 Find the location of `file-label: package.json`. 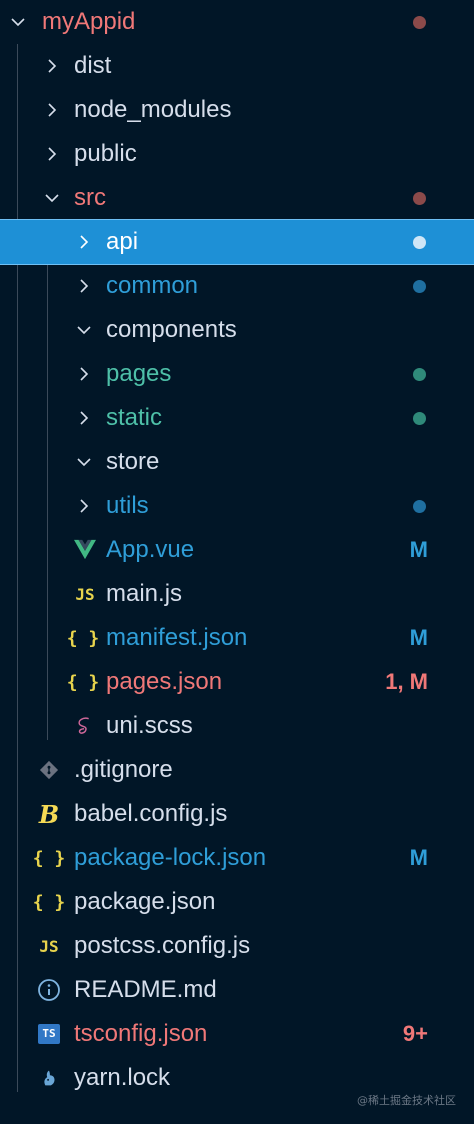

file-label: package.json is located at coordinates (145, 901).